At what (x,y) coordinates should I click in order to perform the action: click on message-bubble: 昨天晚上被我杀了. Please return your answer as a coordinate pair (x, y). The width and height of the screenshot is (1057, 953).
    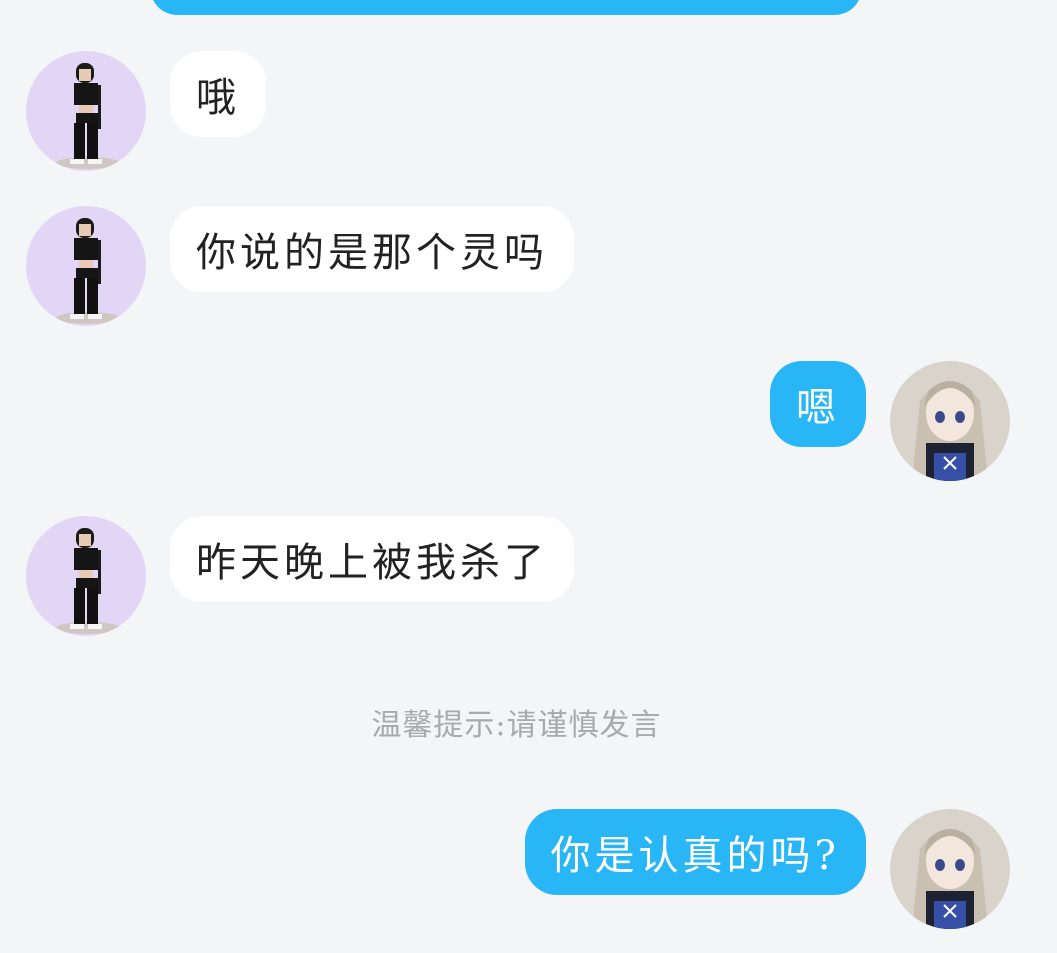
    Looking at the image, I should click on (372, 559).